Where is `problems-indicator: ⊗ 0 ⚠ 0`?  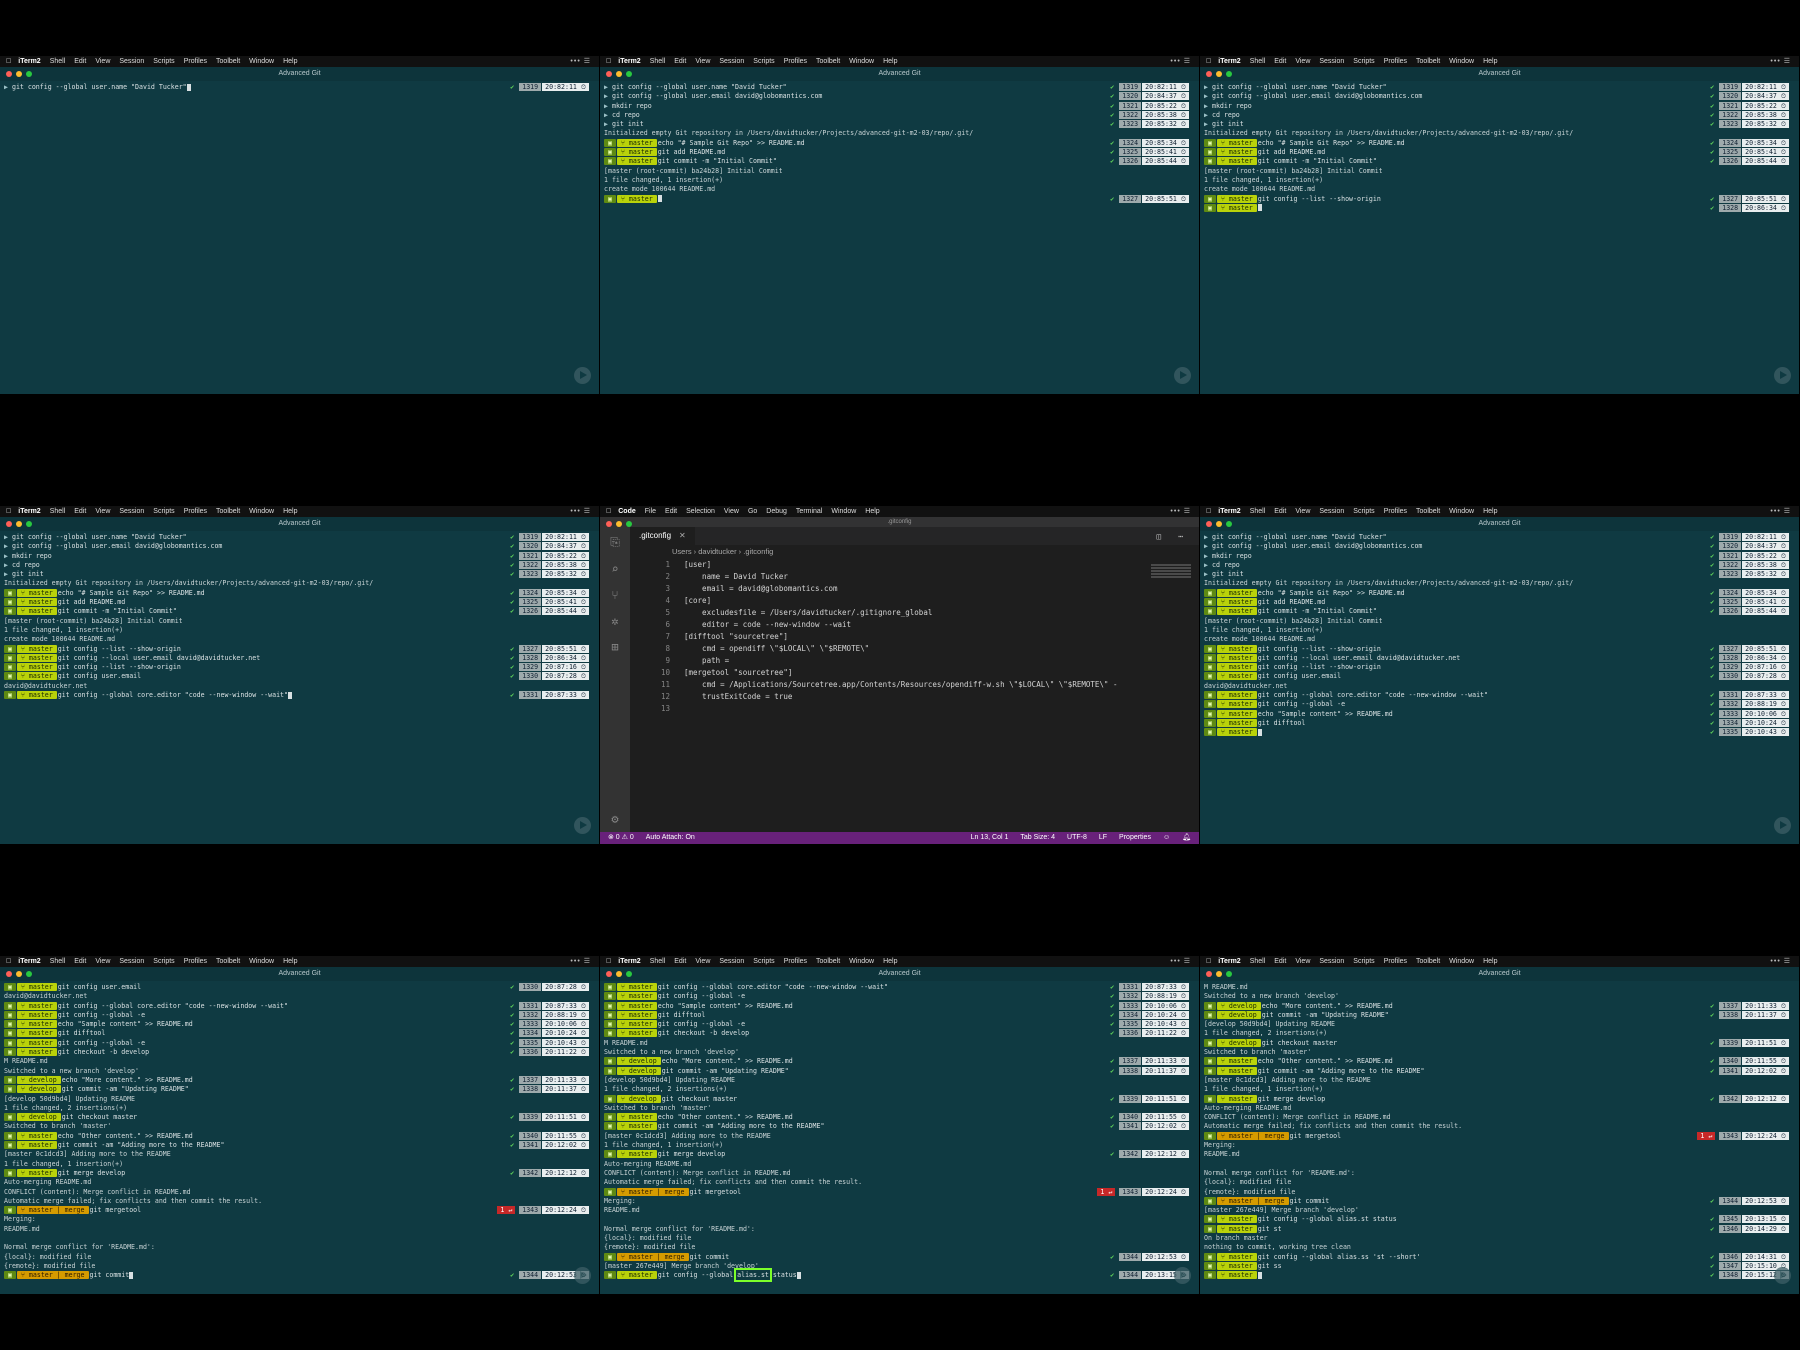 problems-indicator: ⊗ 0 ⚠ 0 is located at coordinates (621, 838).